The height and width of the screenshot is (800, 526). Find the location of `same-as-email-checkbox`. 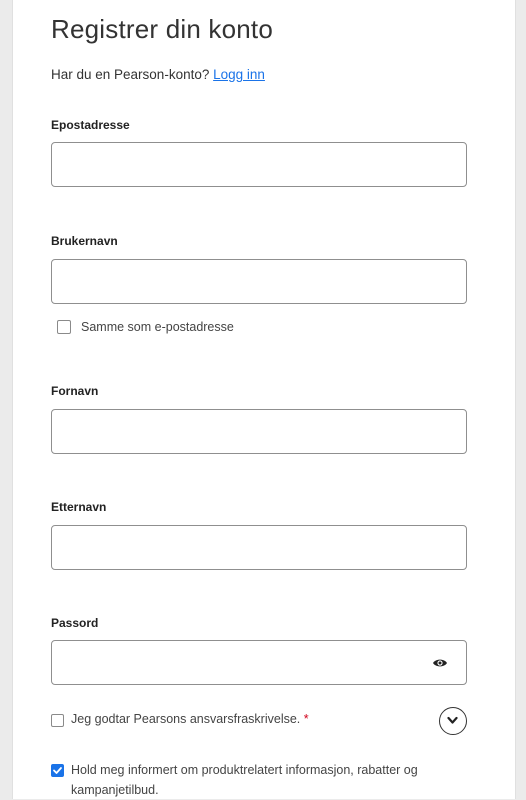

same-as-email-checkbox is located at coordinates (64, 327).